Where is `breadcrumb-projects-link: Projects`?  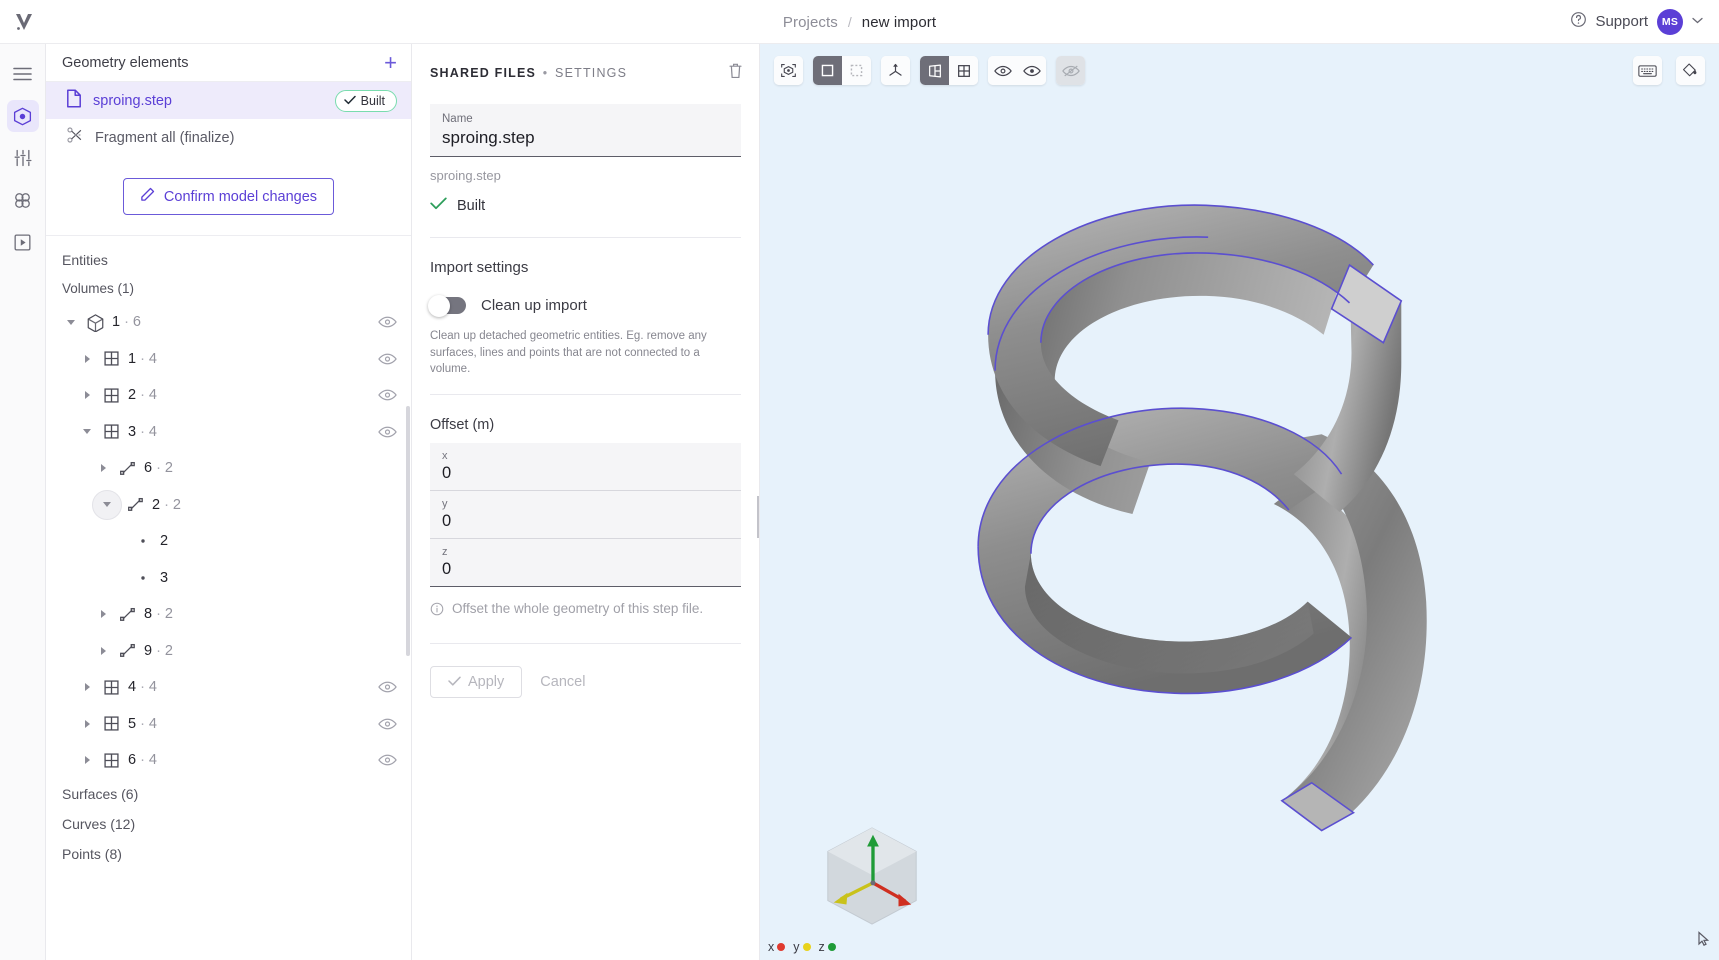 breadcrumb-projects-link: Projects is located at coordinates (810, 22).